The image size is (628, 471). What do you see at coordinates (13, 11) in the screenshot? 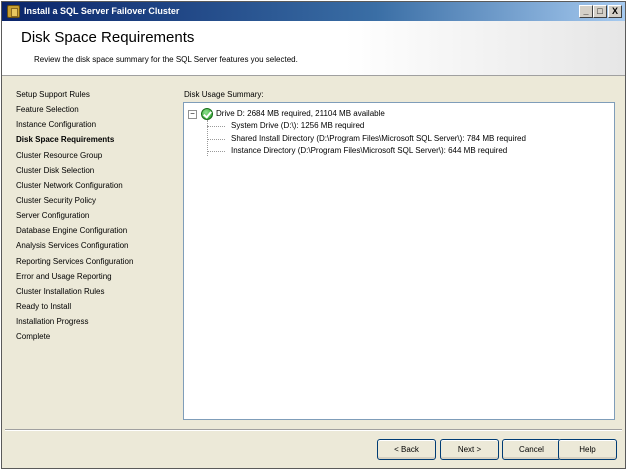
I see `sql-server-setup-icon` at bounding box center [13, 11].